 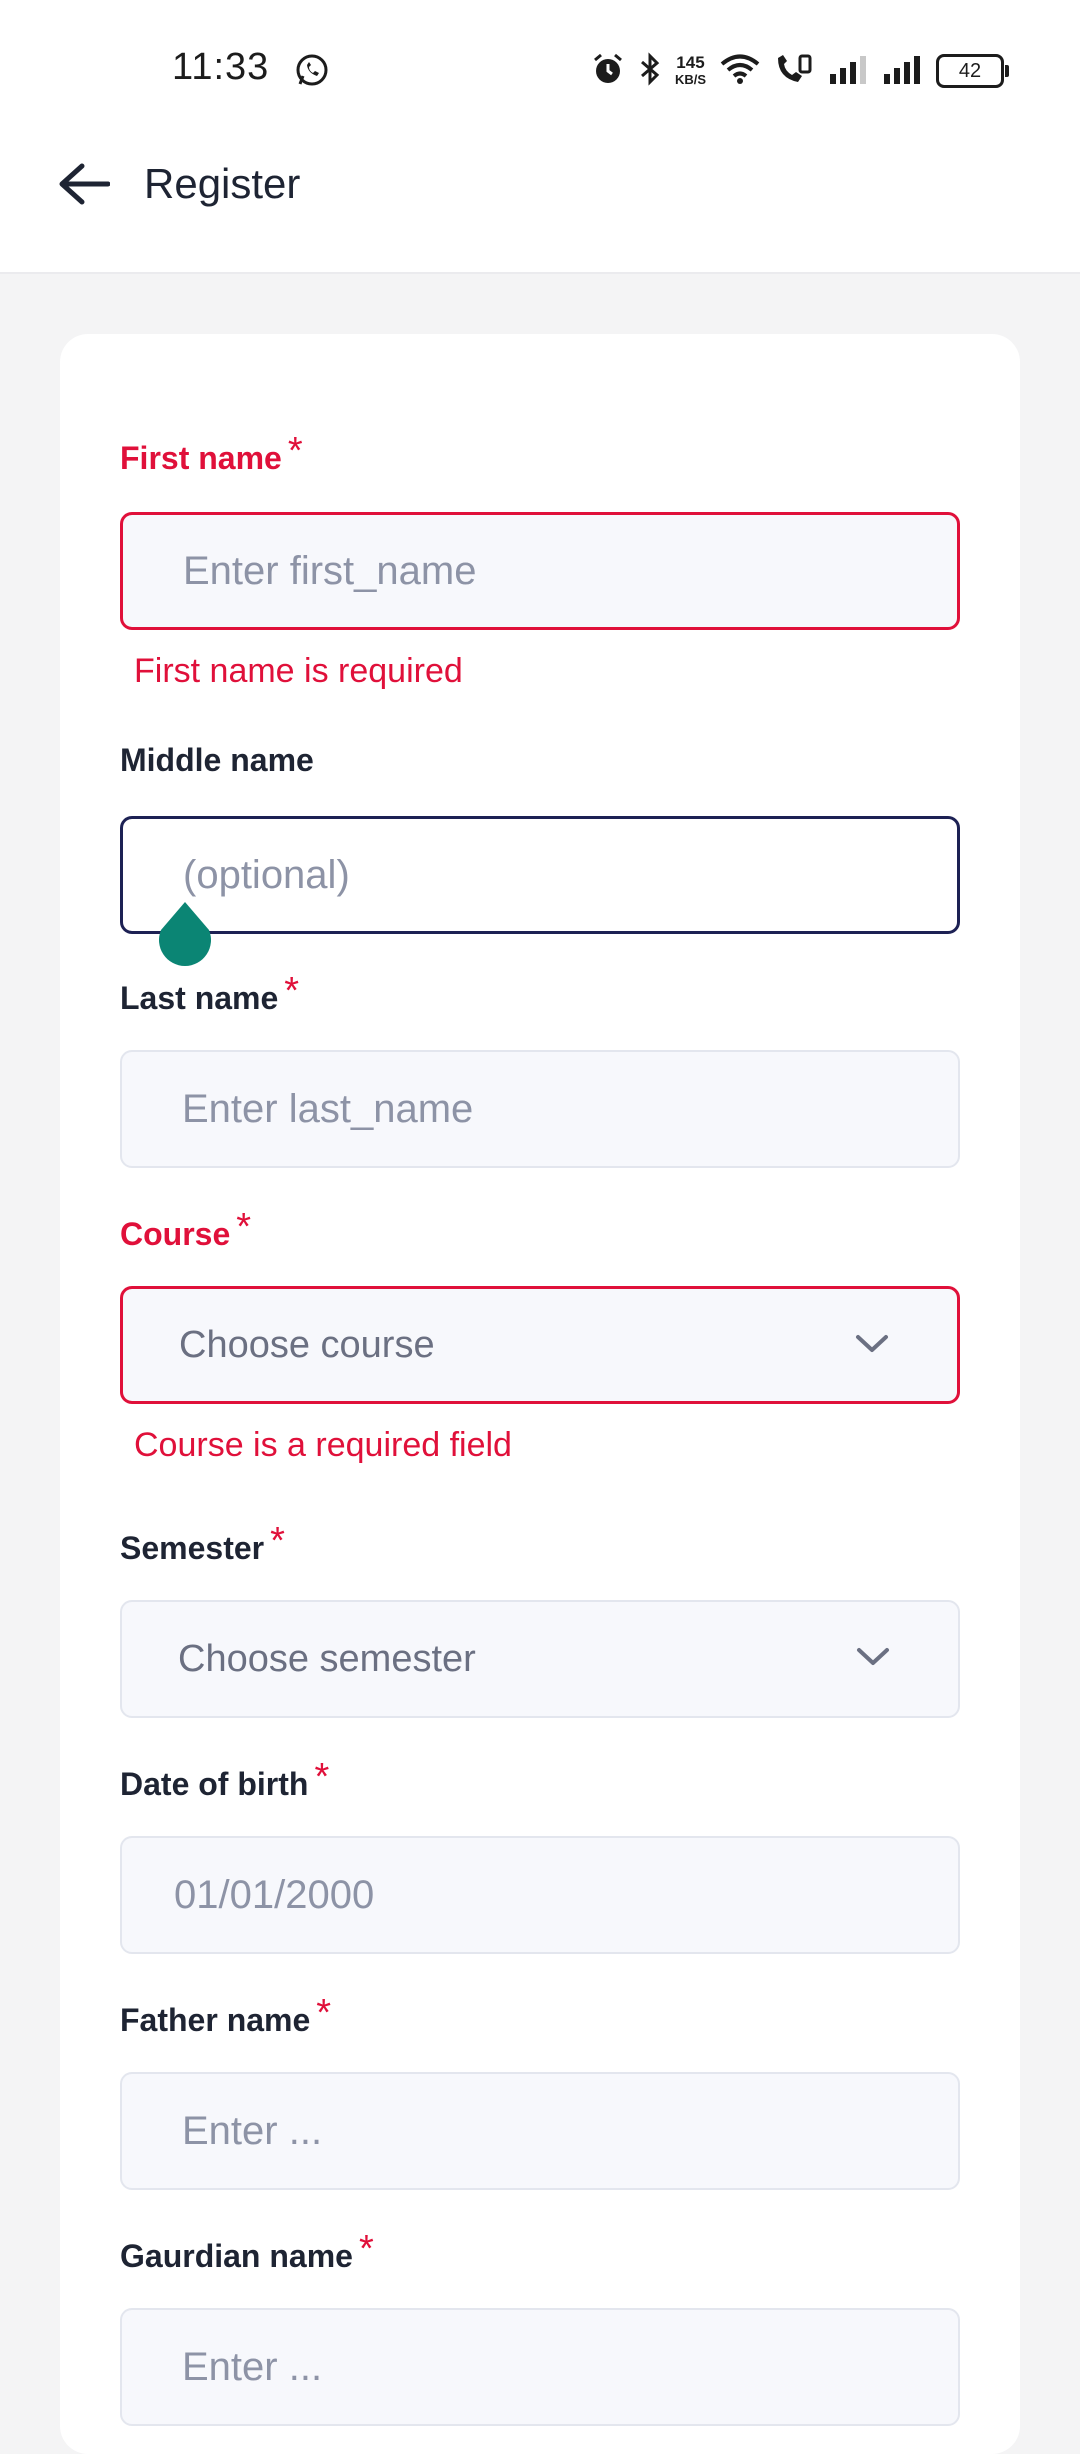 I want to click on page-title: Register, so click(x=222, y=183).